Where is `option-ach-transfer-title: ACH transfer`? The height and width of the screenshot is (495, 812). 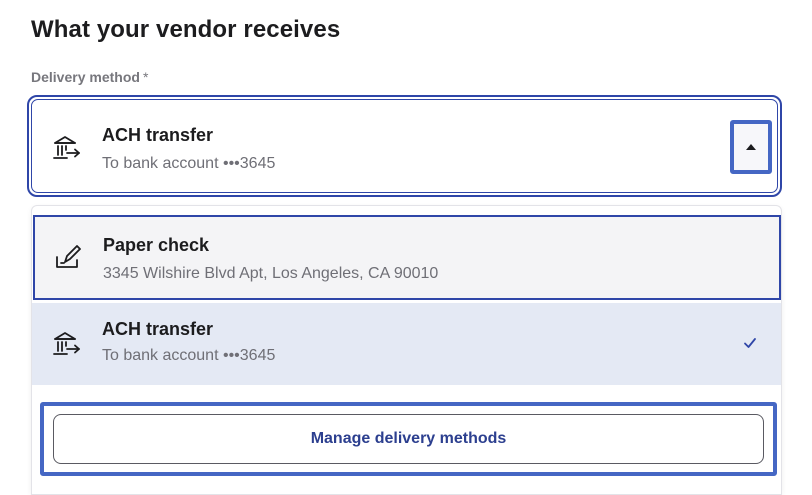 option-ach-transfer-title: ACH transfer is located at coordinates (158, 329).